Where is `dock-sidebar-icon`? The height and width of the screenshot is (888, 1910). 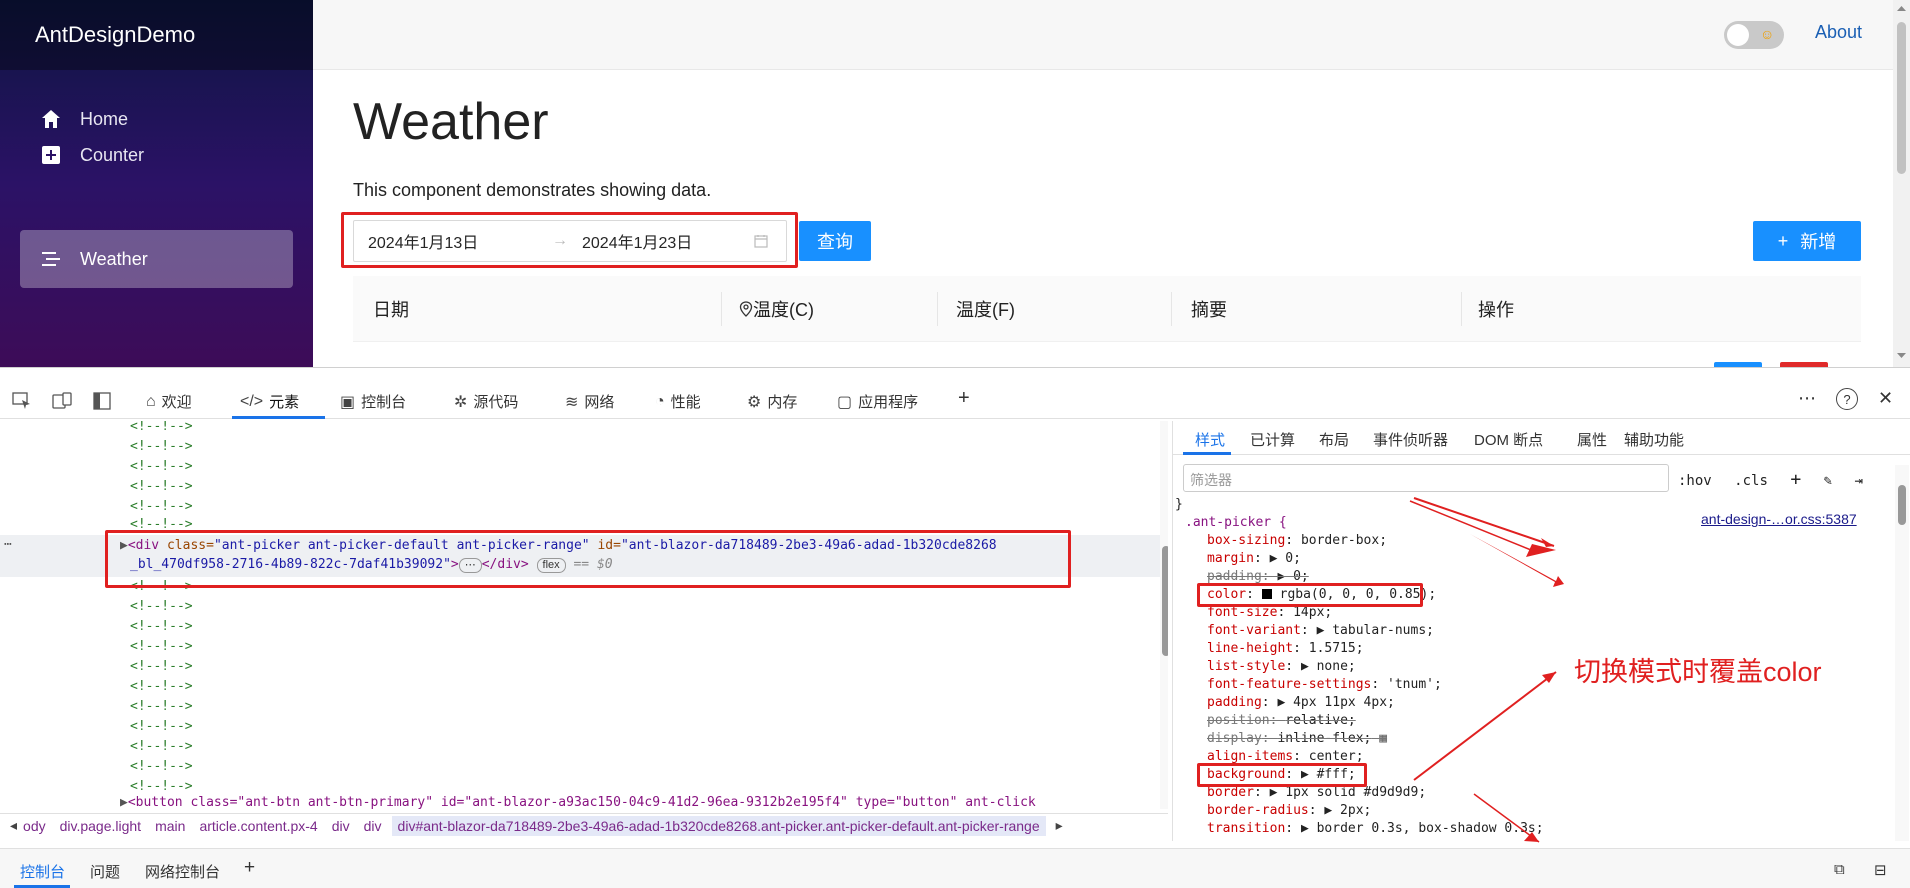 dock-sidebar-icon is located at coordinates (102, 401).